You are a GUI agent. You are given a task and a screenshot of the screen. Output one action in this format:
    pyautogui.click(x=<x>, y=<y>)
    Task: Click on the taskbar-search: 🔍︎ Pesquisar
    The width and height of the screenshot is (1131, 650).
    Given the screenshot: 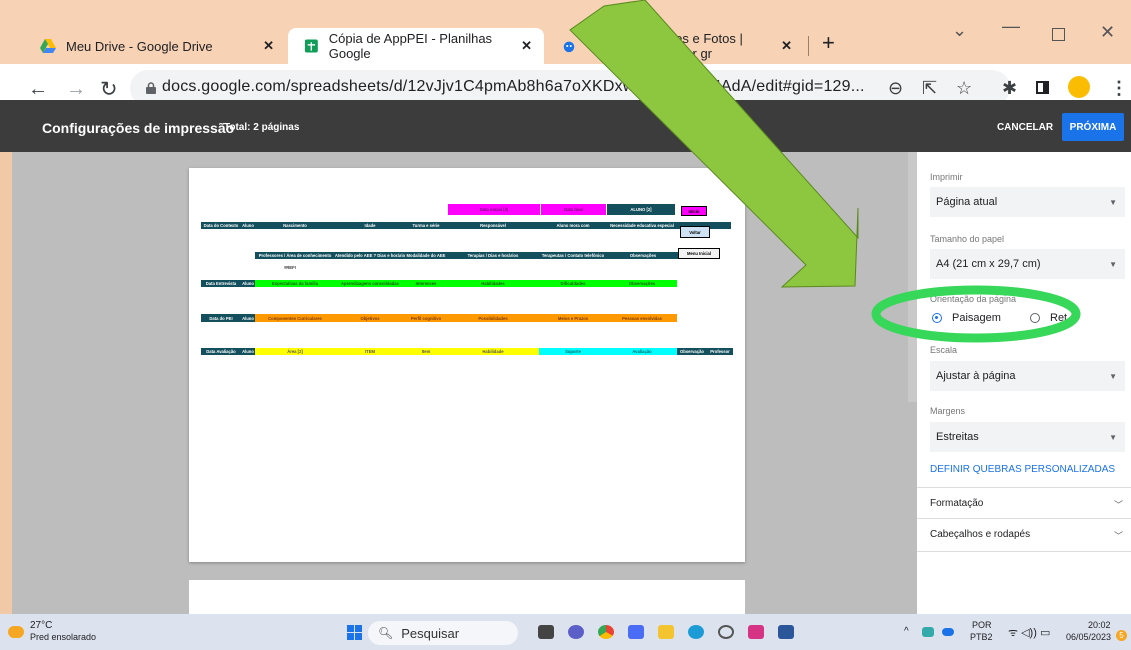 What is the action you would take?
    pyautogui.click(x=443, y=633)
    